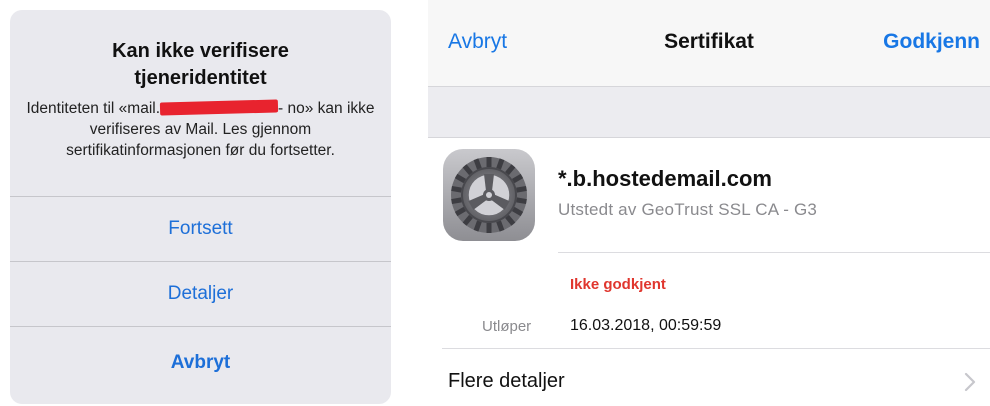 Image resolution: width=990 pixels, height=406 pixels. What do you see at coordinates (93, 108) in the screenshot?
I see `alert-message-part1: Identiteten til «mail.` at bounding box center [93, 108].